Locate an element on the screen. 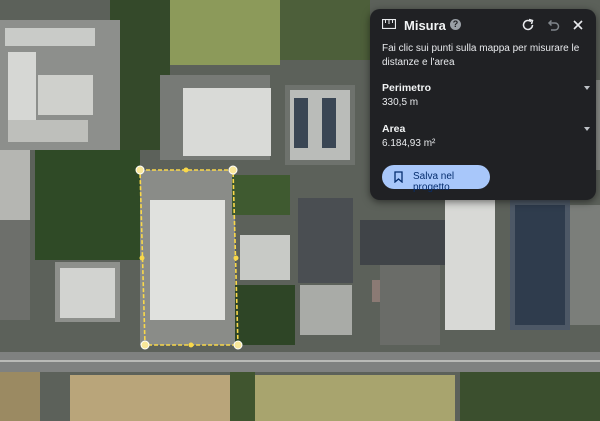 The height and width of the screenshot is (421, 600). panel-title: Misura is located at coordinates (425, 25).